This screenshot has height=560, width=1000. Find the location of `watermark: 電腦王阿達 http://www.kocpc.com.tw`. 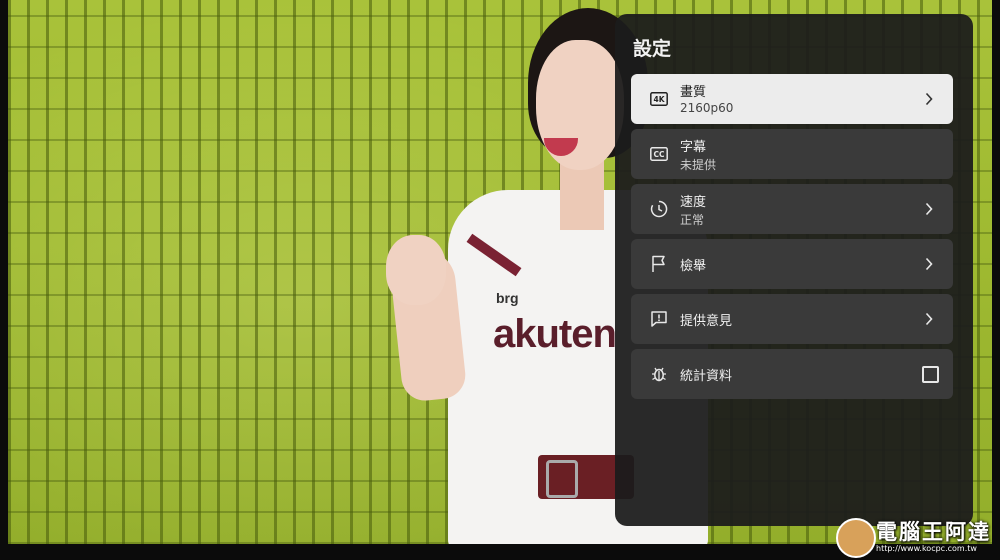

watermark: 電腦王阿達 http://www.kocpc.com.tw is located at coordinates (914, 536).